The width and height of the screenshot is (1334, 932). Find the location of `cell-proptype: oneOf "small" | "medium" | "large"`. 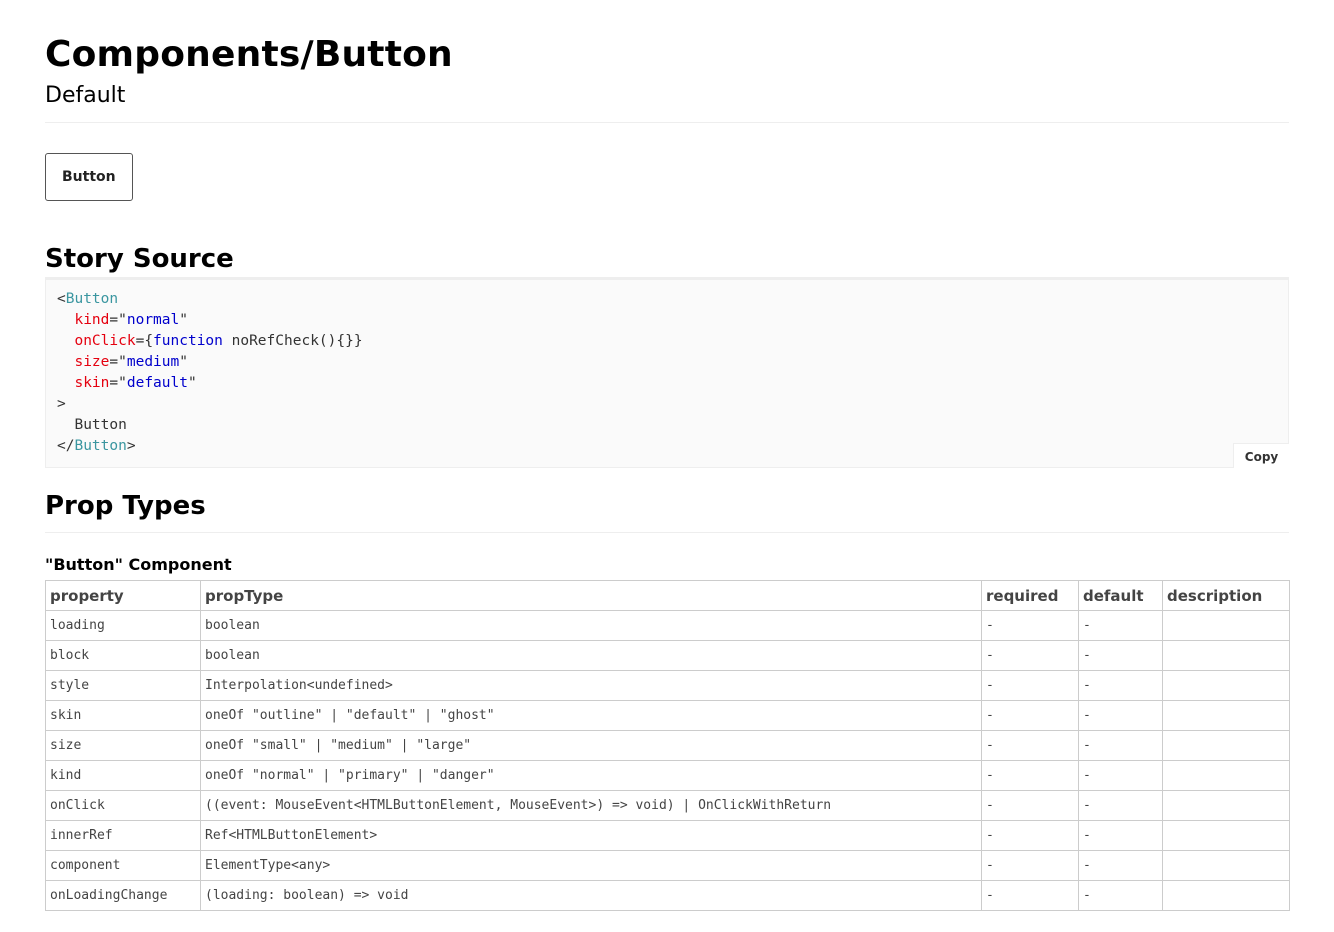

cell-proptype: oneOf "small" | "medium" | "large" is located at coordinates (591, 745).